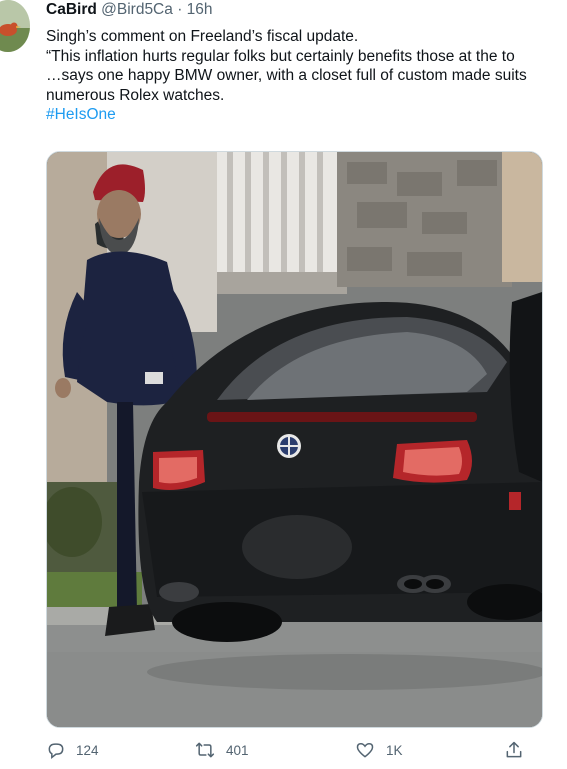 The image size is (567, 769). Describe the element at coordinates (200, 9) in the screenshot. I see `timestamp: 16h` at that location.